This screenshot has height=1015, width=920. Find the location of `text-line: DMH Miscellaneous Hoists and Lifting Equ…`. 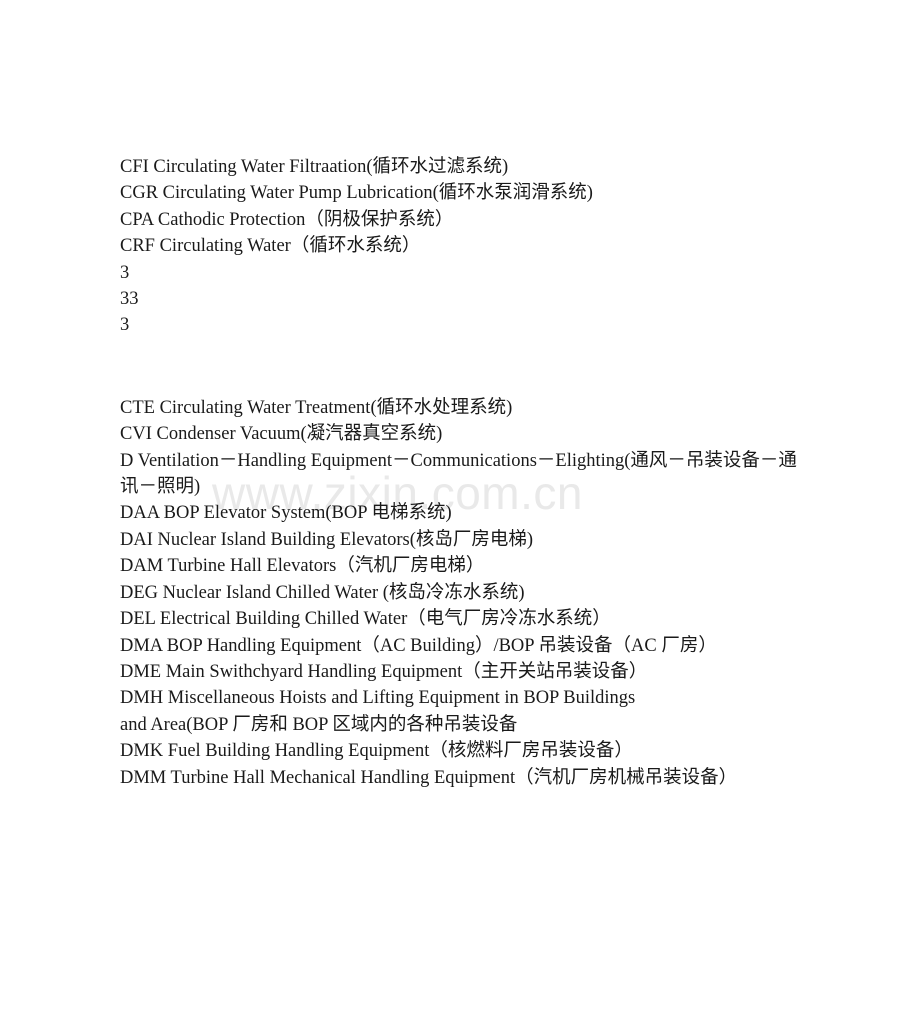

text-line: DMH Miscellaneous Hoists and Lifting Equ… is located at coordinates (378, 698).